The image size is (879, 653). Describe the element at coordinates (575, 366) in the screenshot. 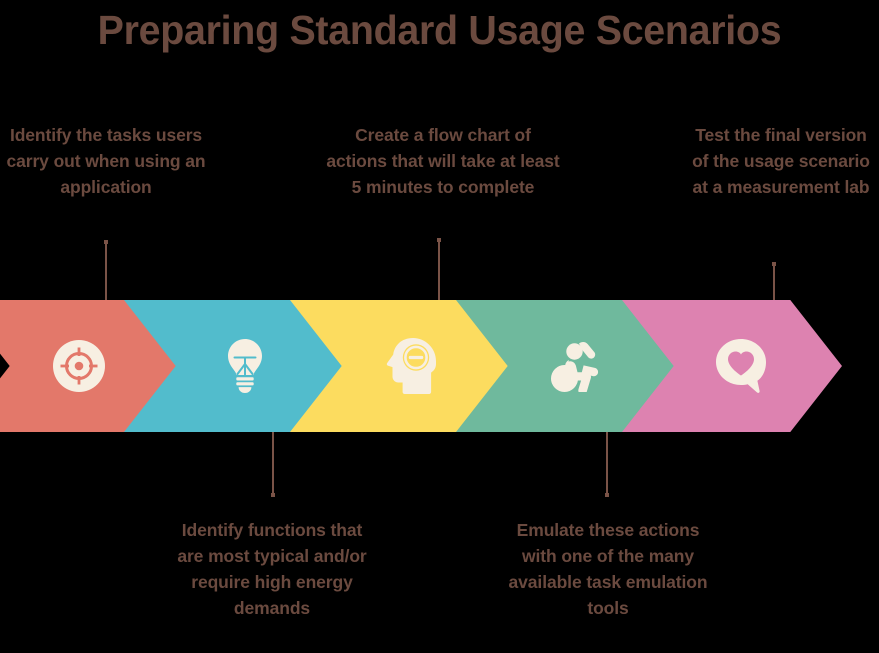

I see `person-exercise-icon` at that location.